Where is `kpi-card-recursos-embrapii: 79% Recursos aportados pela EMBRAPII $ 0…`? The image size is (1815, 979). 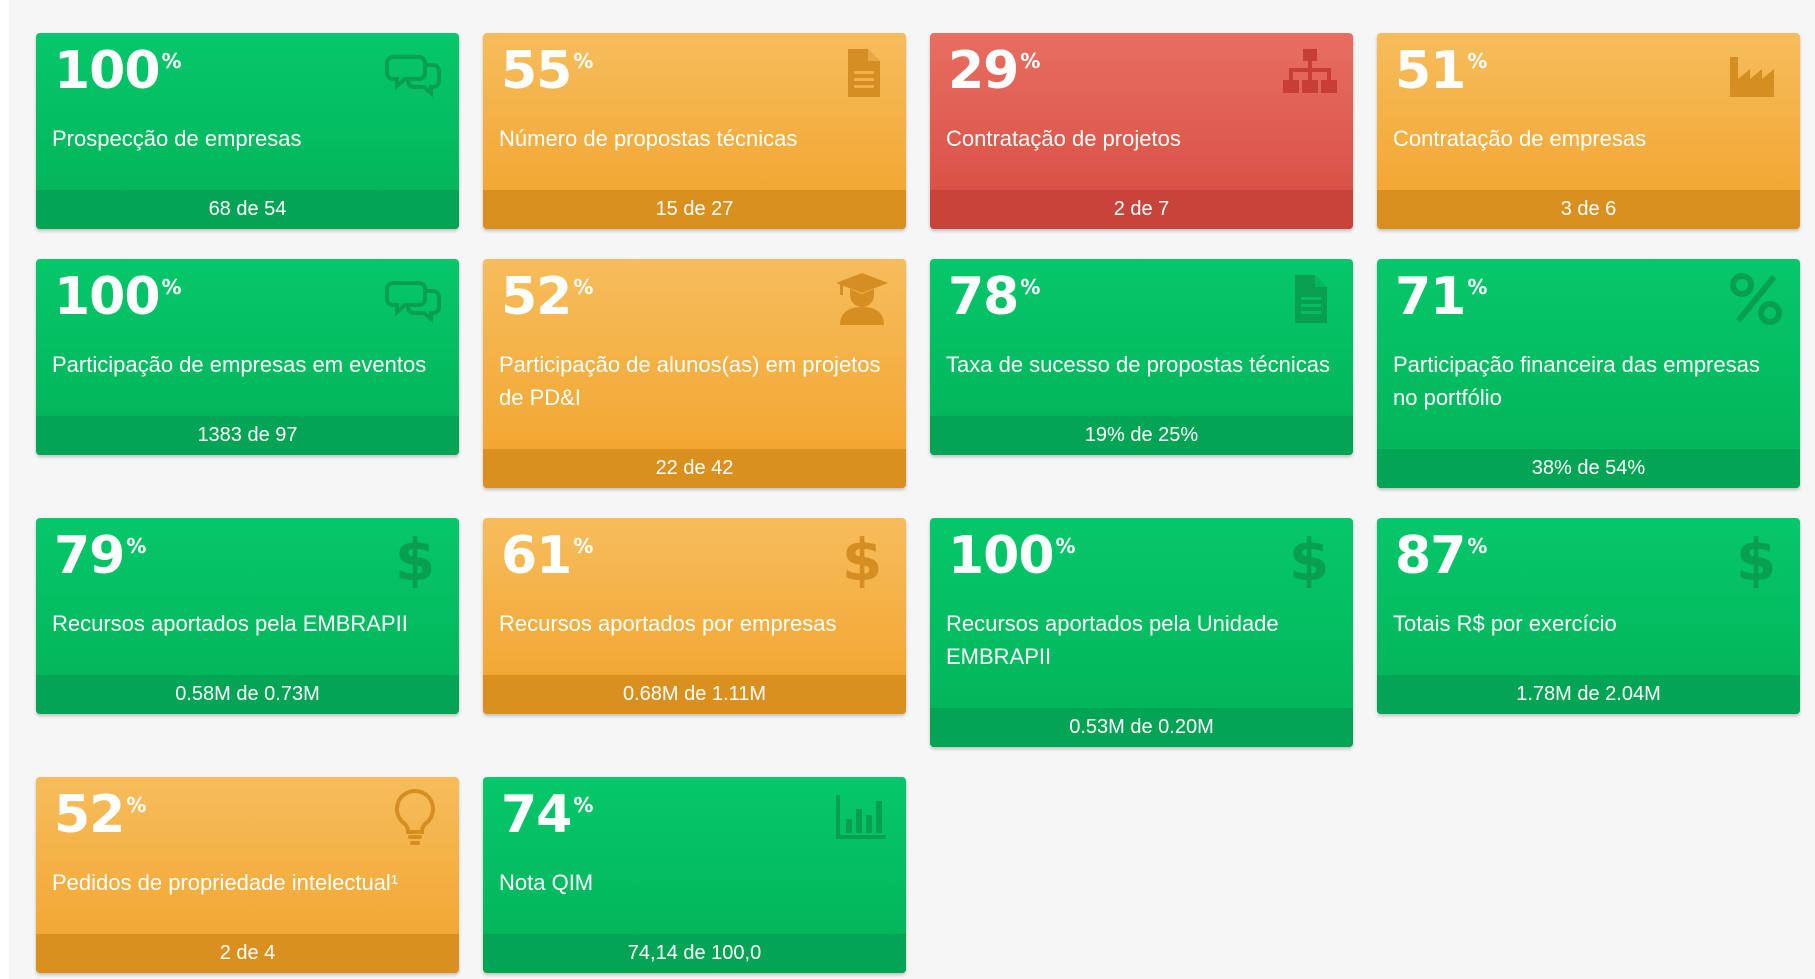 kpi-card-recursos-embrapii: 79% Recursos aportados pela EMBRAPII $ 0… is located at coordinates (247, 616).